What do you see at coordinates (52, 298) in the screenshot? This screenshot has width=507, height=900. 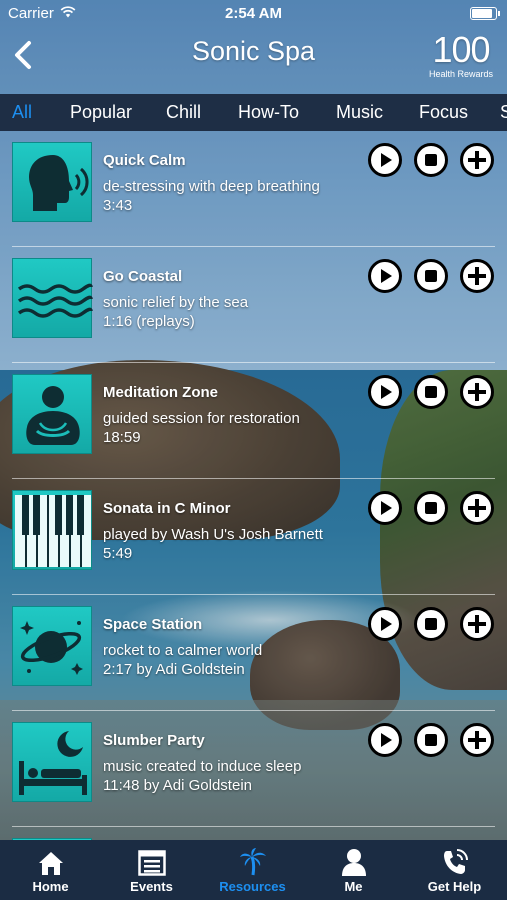 I see `waves-icon` at bounding box center [52, 298].